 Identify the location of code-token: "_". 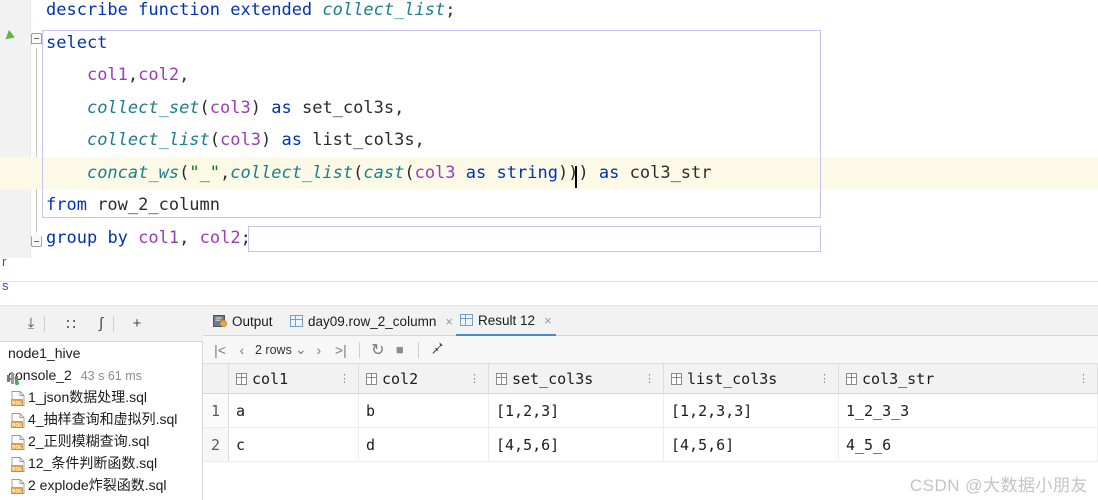
(205, 172).